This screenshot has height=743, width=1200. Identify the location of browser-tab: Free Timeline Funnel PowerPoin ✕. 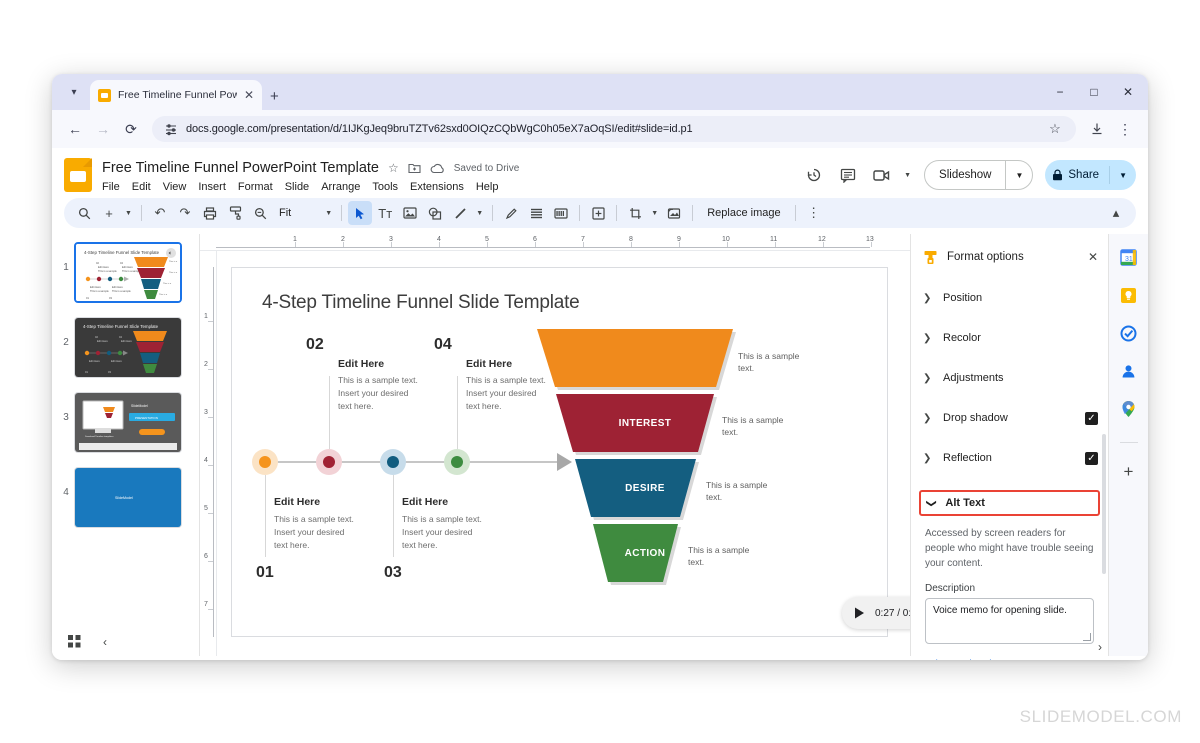
(176, 95).